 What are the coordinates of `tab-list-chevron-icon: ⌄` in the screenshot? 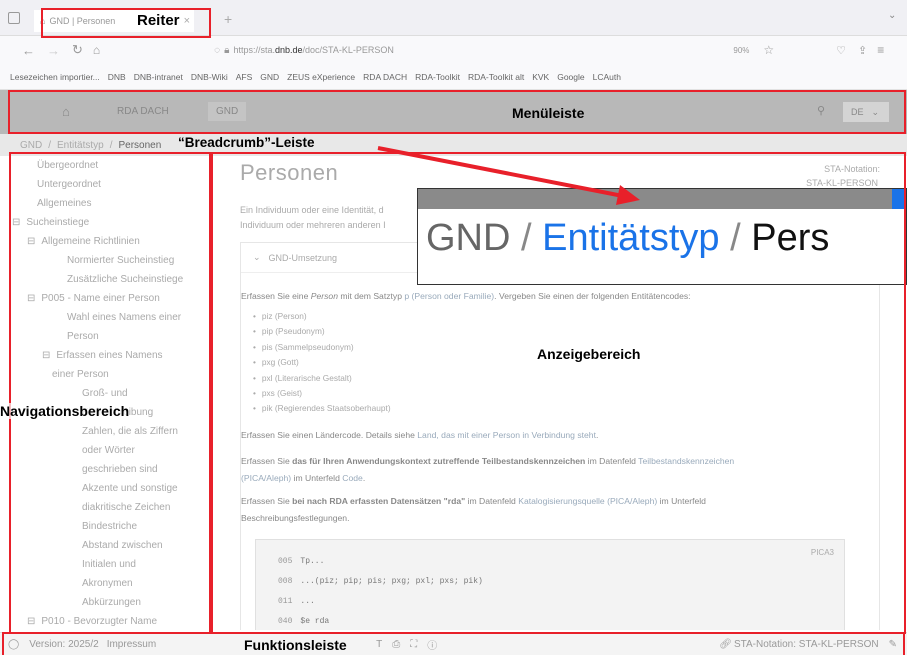 It's located at (892, 15).